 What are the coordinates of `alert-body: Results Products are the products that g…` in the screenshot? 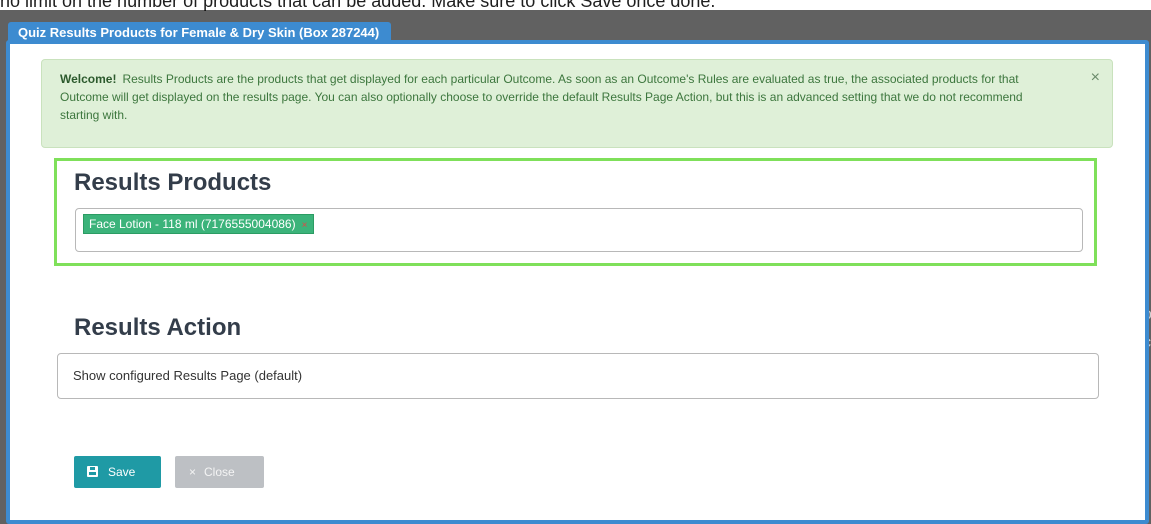 It's located at (541, 97).